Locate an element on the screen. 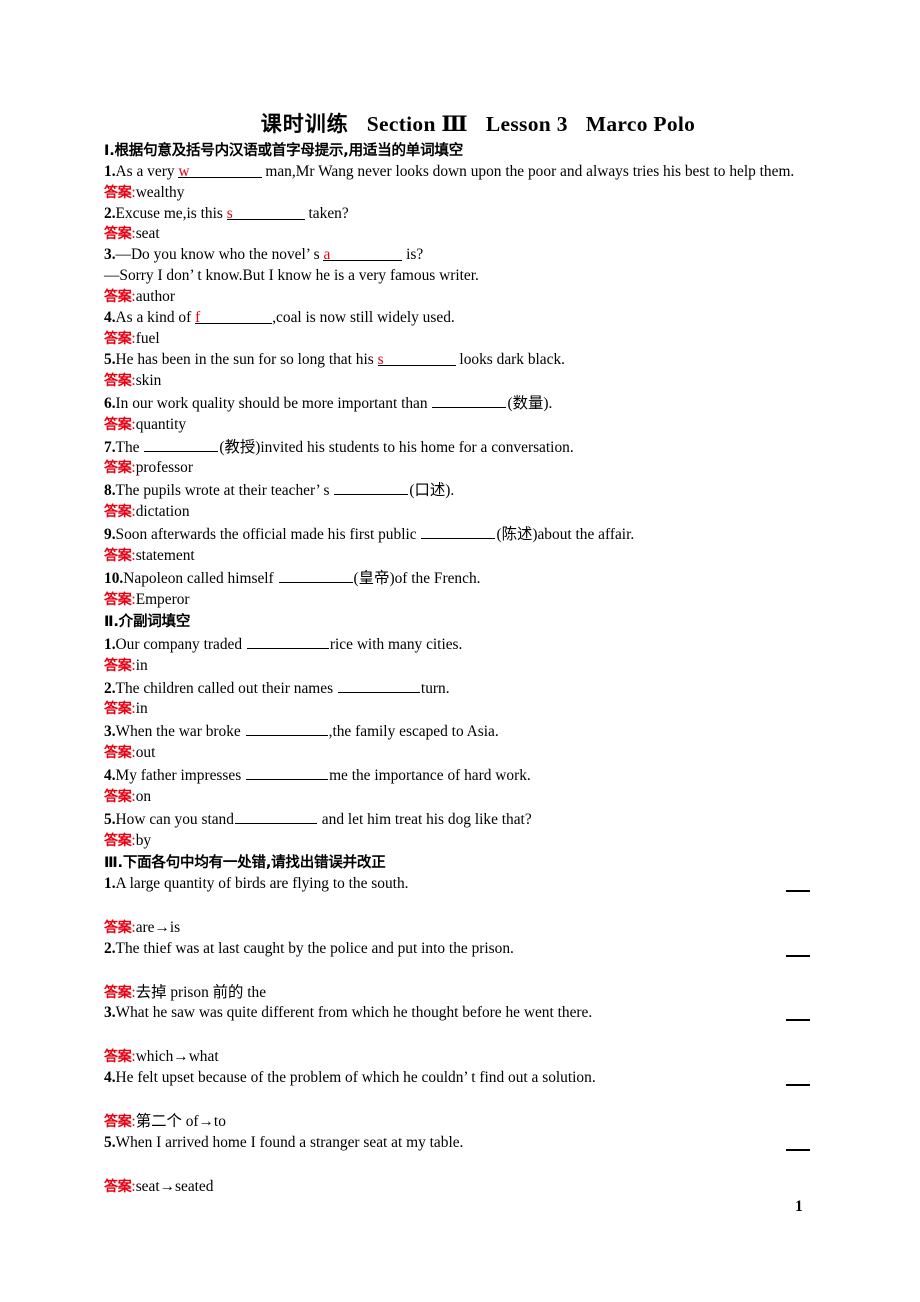 Image resolution: width=920 pixels, height=1302 pixels. question-text-post: ,coal is now still widely used. is located at coordinates (363, 318).